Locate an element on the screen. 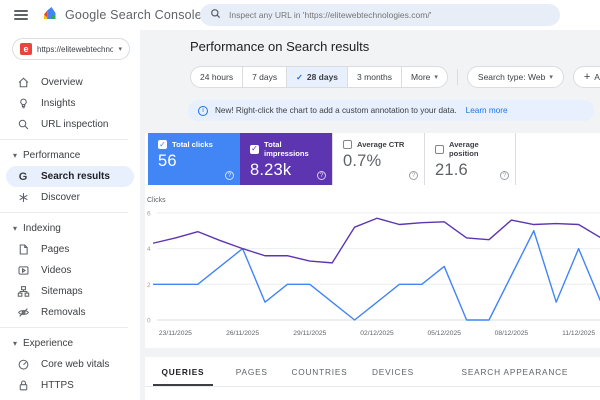  date-range-more: More ▾ is located at coordinates (424, 77).